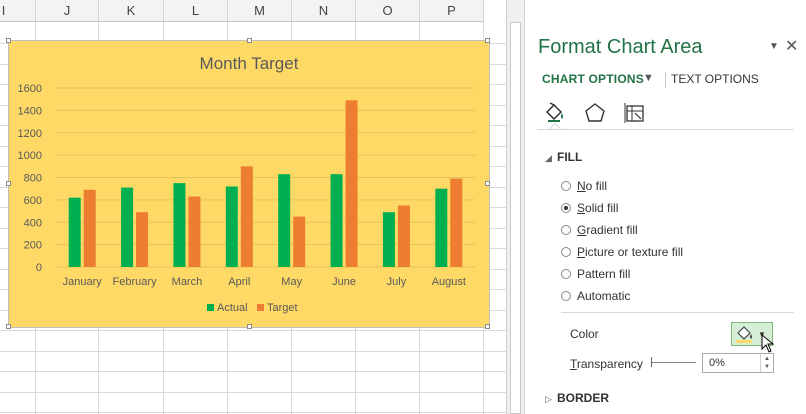 The width and height of the screenshot is (806, 414). I want to click on column-header: K, so click(131, 11).